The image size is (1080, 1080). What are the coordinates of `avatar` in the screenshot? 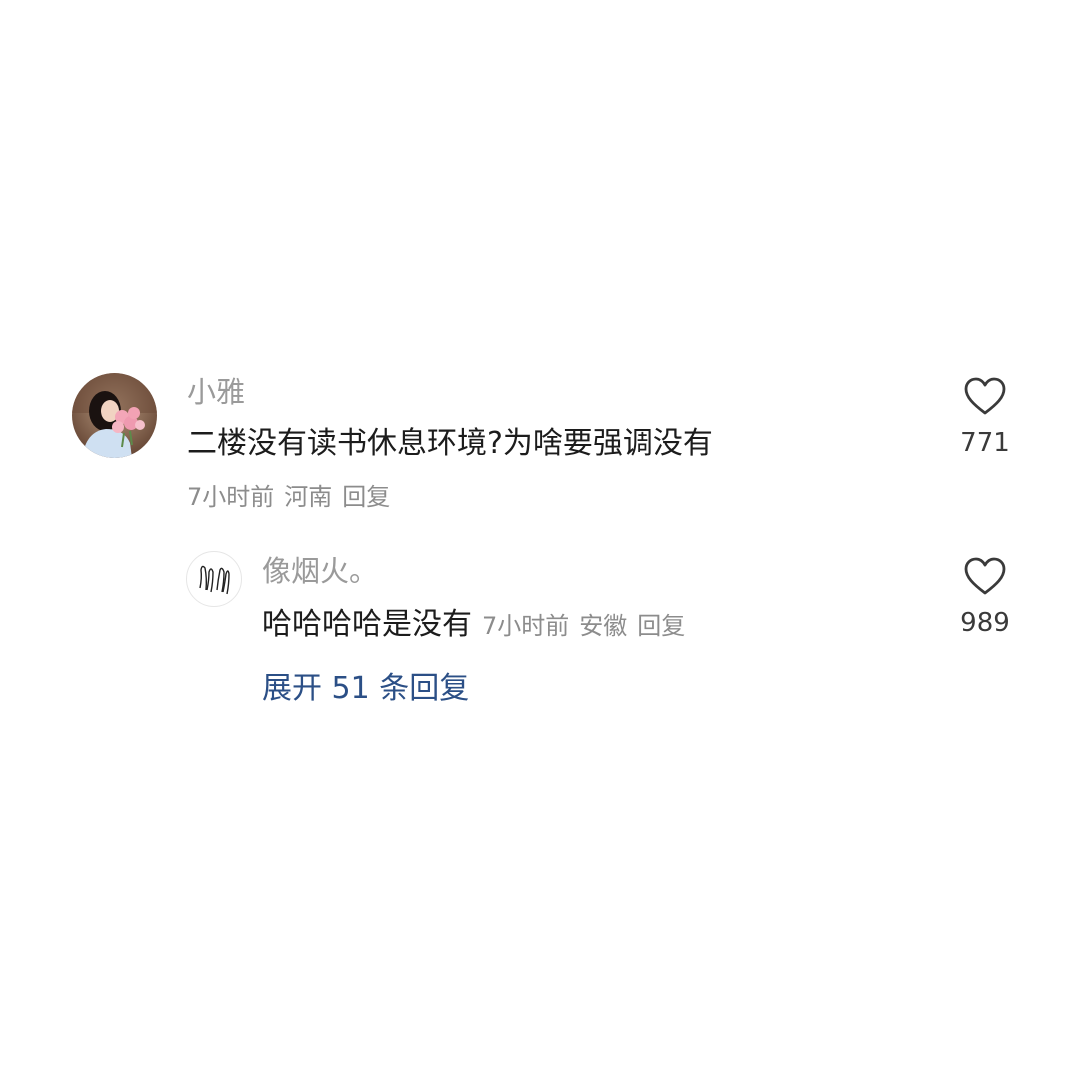 It's located at (114, 415).